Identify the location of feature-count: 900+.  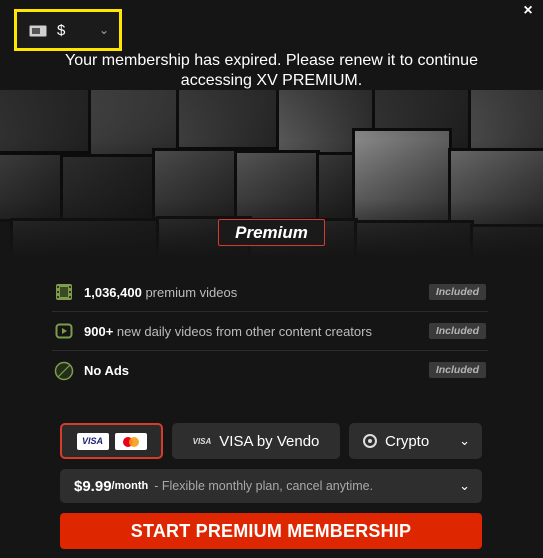
(99, 331).